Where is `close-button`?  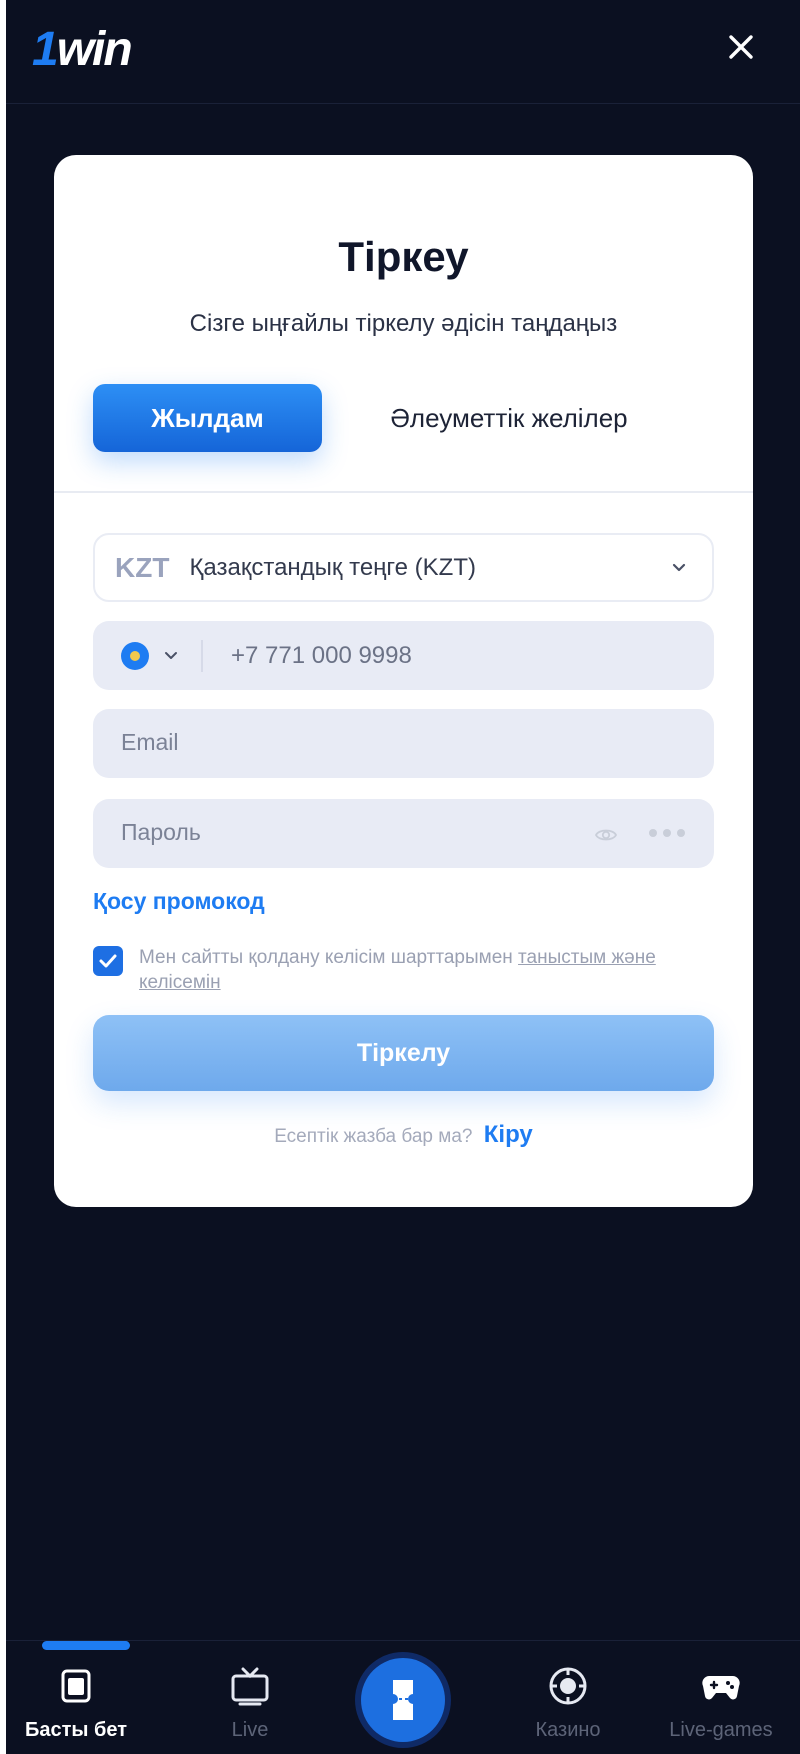 close-button is located at coordinates (741, 47).